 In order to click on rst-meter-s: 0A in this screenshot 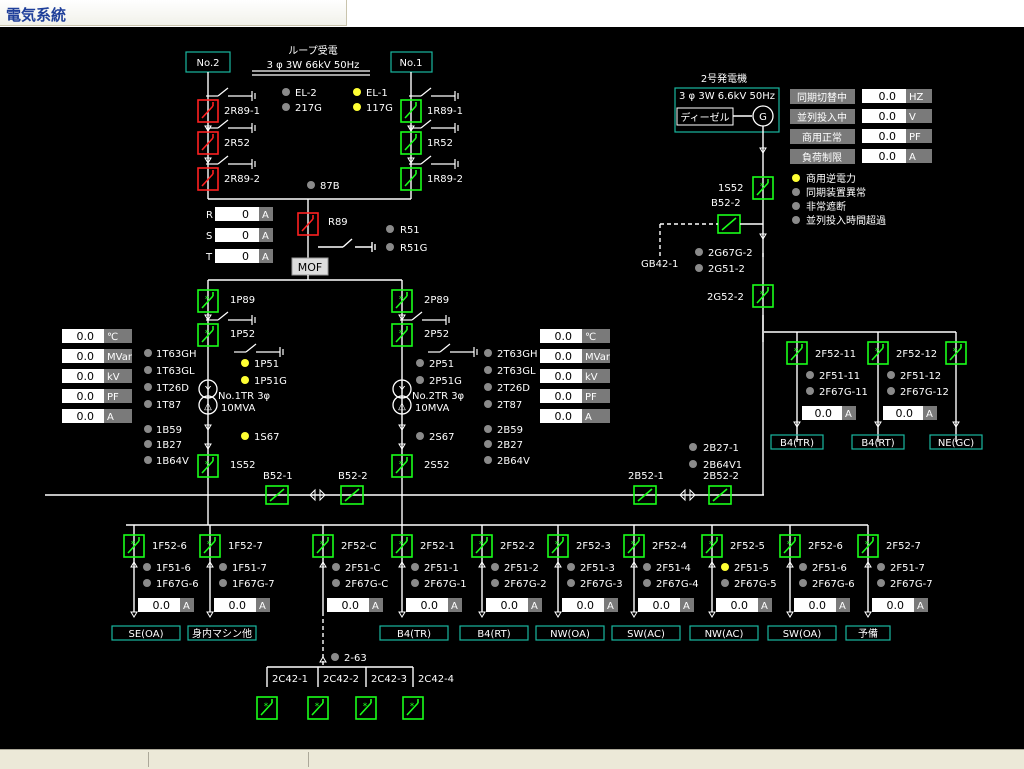, I will do `click(244, 235)`.